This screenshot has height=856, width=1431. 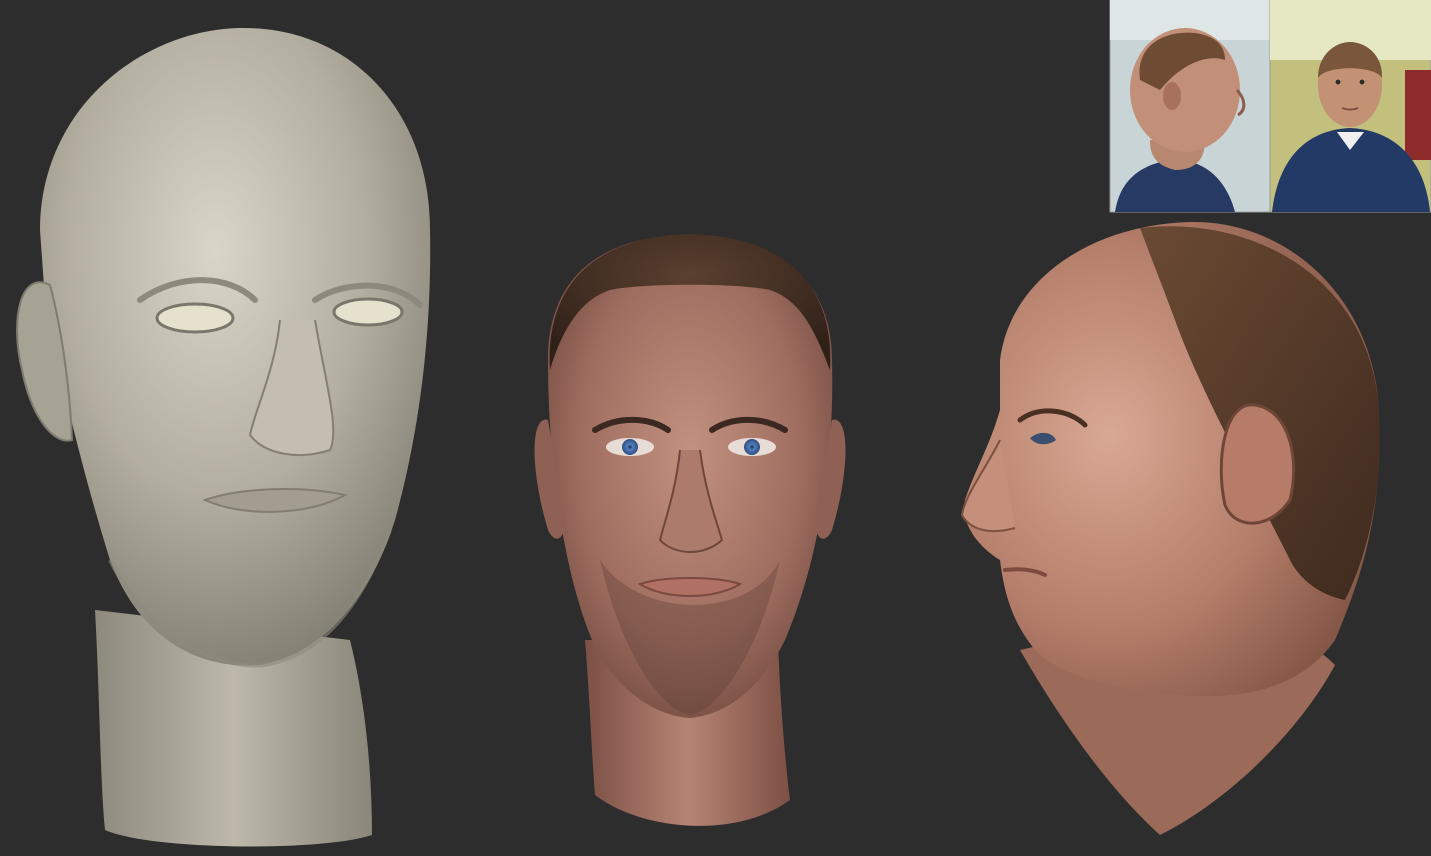 I want to click on textured-right-eye-icon, so click(x=752, y=447).